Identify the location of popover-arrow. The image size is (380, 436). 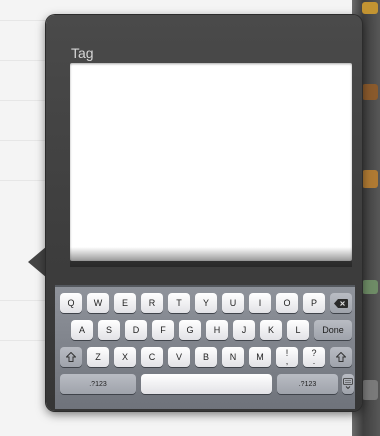
(37, 262).